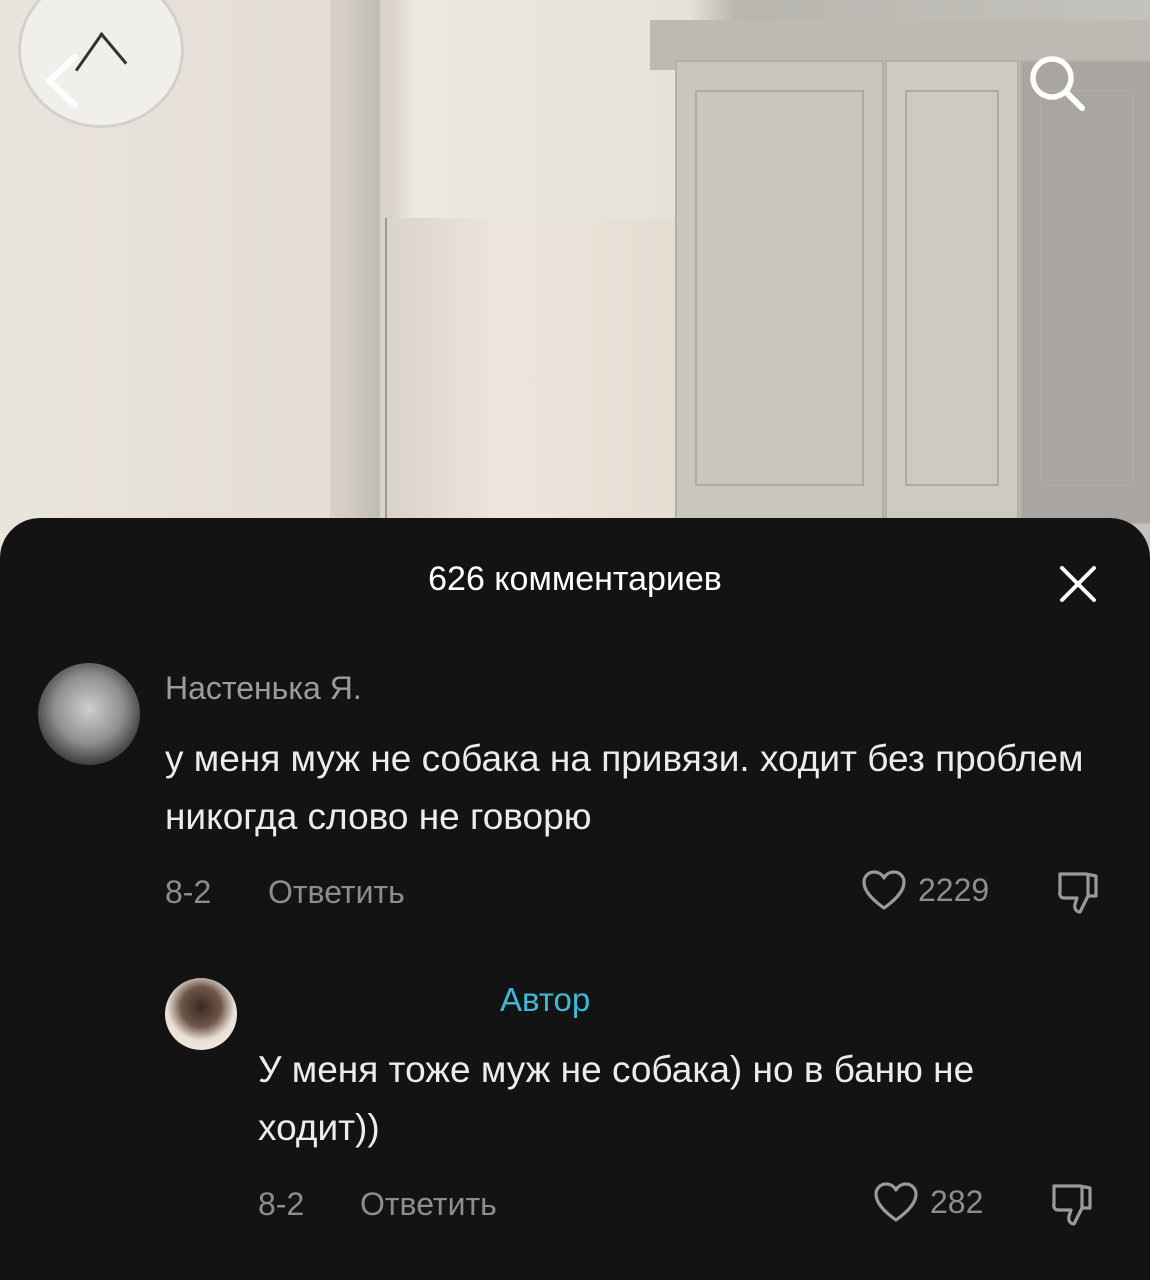 The image size is (1150, 1280). Describe the element at coordinates (575, 579) in the screenshot. I see `comments-count-title: 626 комментариев` at that location.